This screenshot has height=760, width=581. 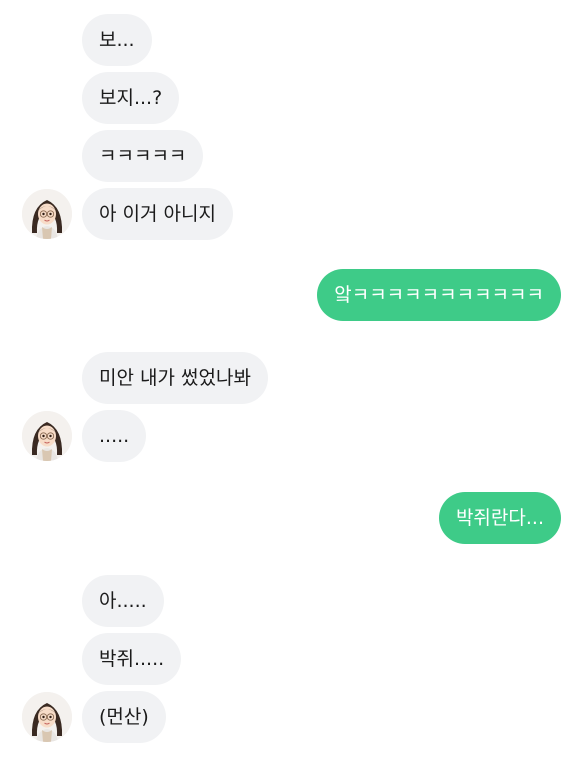 I want to click on message-bubble-outgoing: 앜ㅋㅋㅋㅋㅋㅋㅋㅋㅋㅋㅋ, so click(x=439, y=295).